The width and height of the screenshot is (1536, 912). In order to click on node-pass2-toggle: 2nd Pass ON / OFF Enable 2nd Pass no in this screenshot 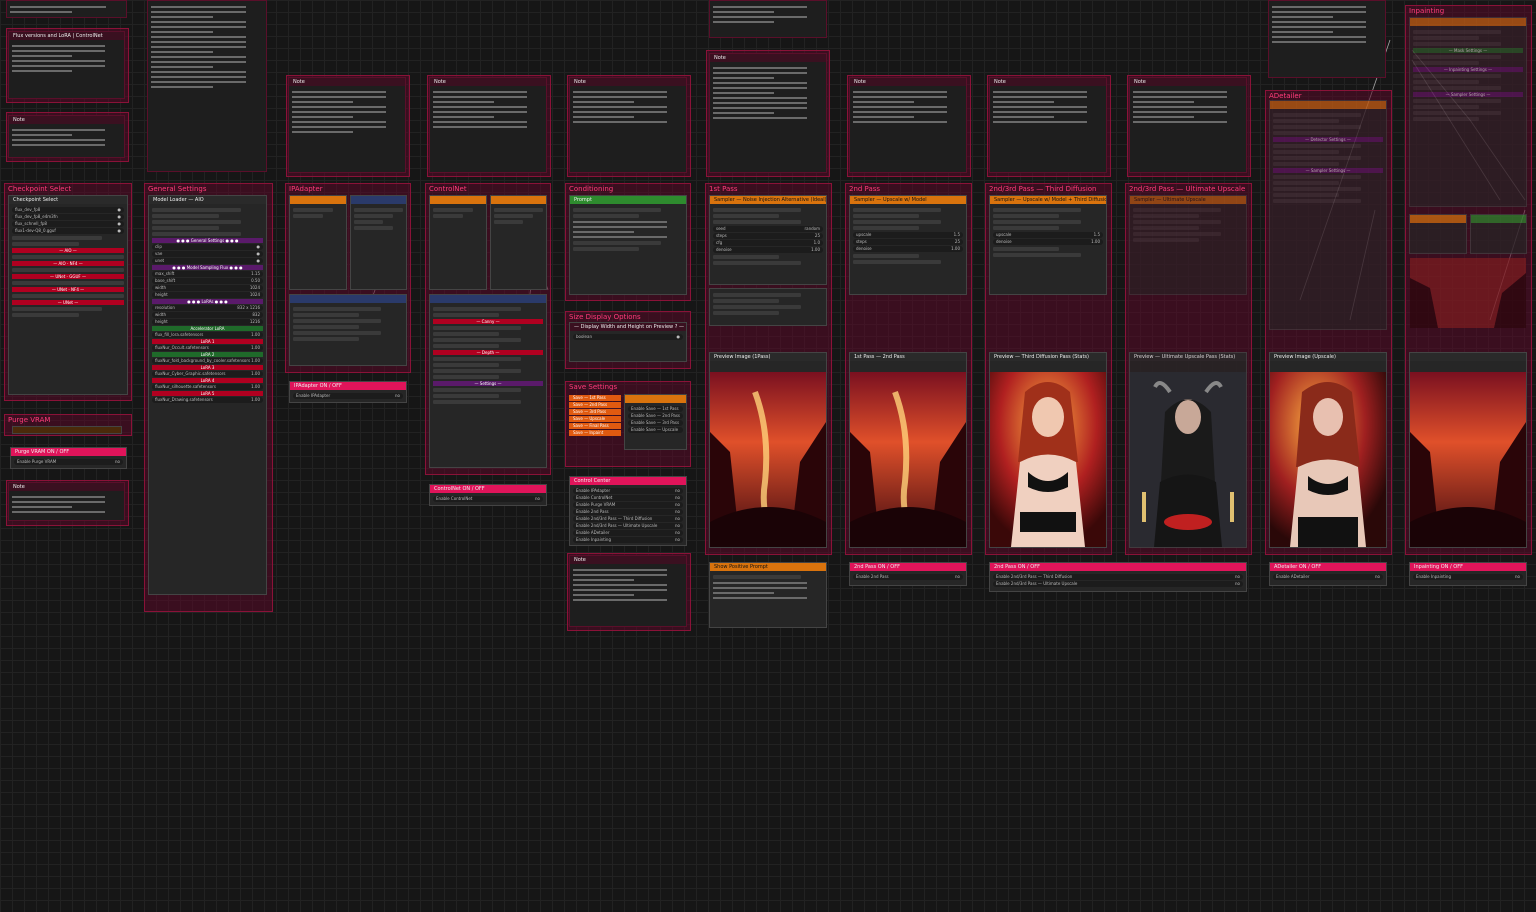, I will do `click(908, 574)`.